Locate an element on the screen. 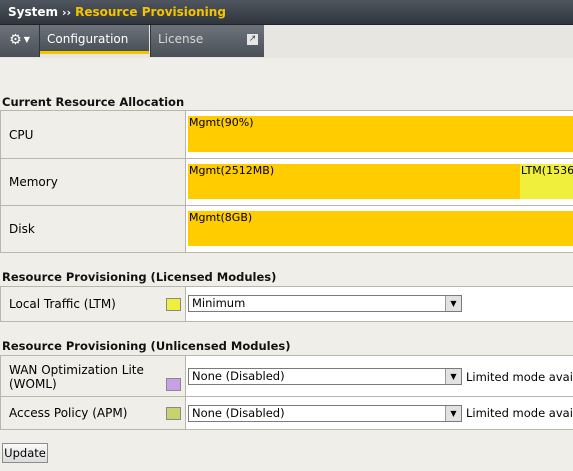  resource-bar: Mgmt(90%) is located at coordinates (380, 134).